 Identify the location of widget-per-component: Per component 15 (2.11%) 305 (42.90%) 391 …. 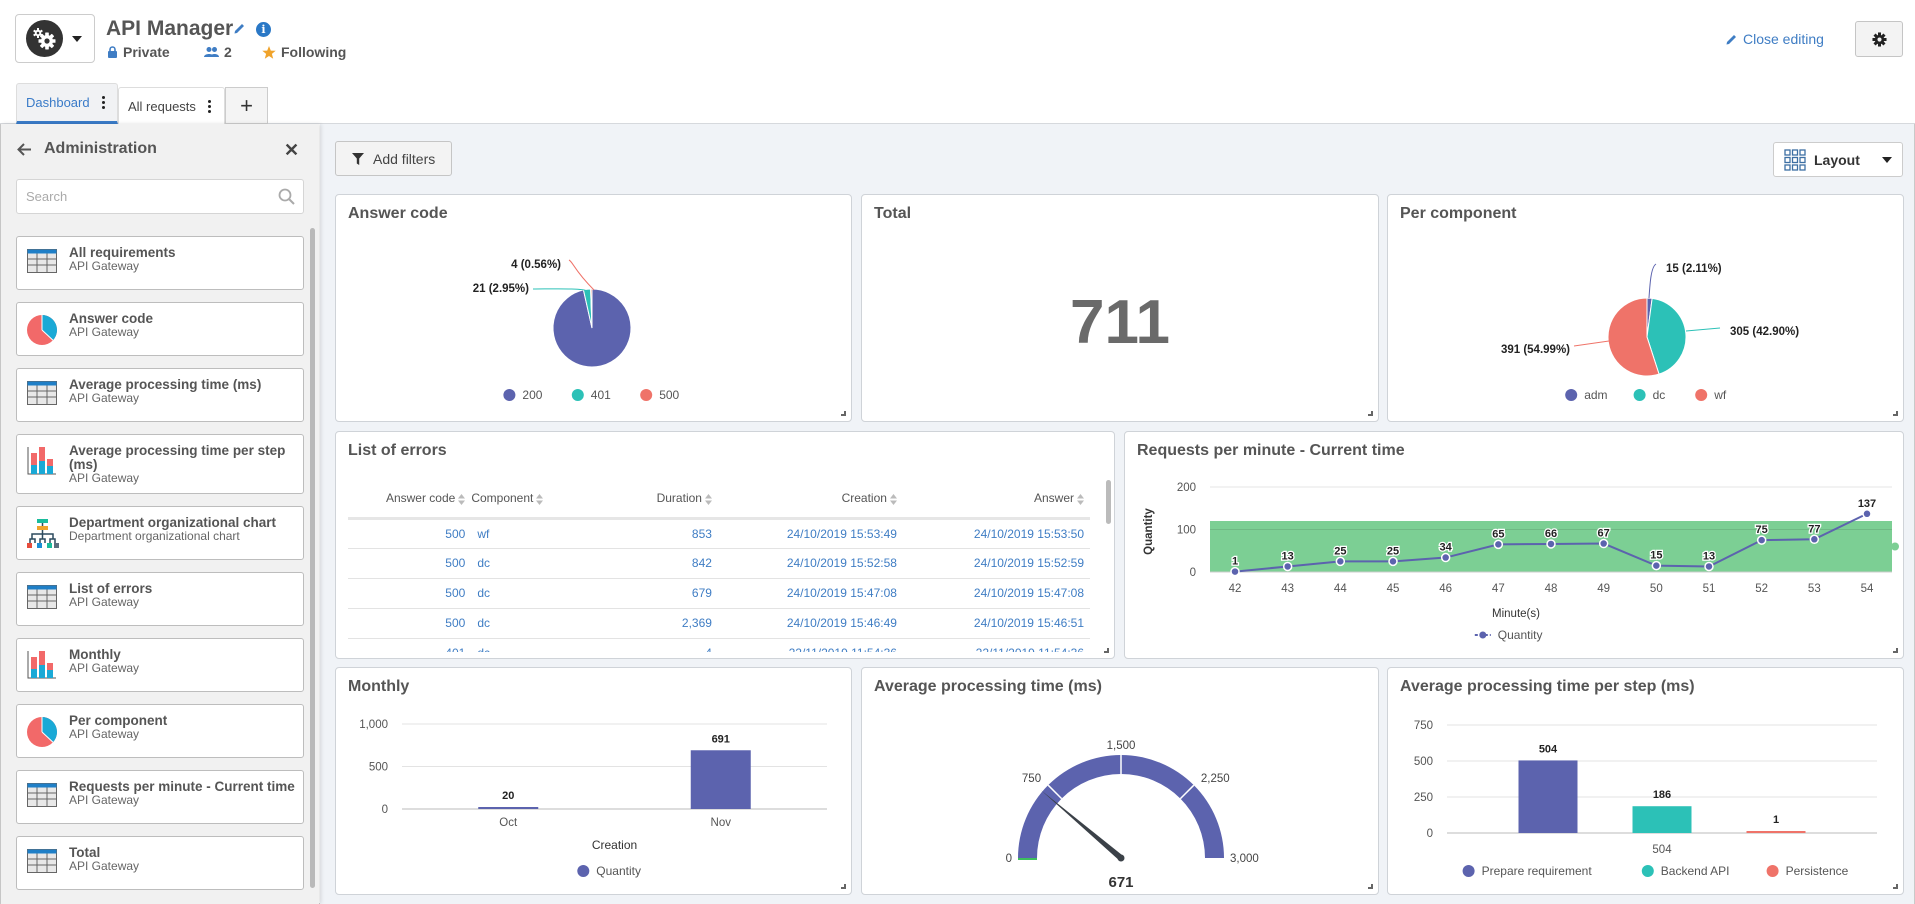
(1645, 308).